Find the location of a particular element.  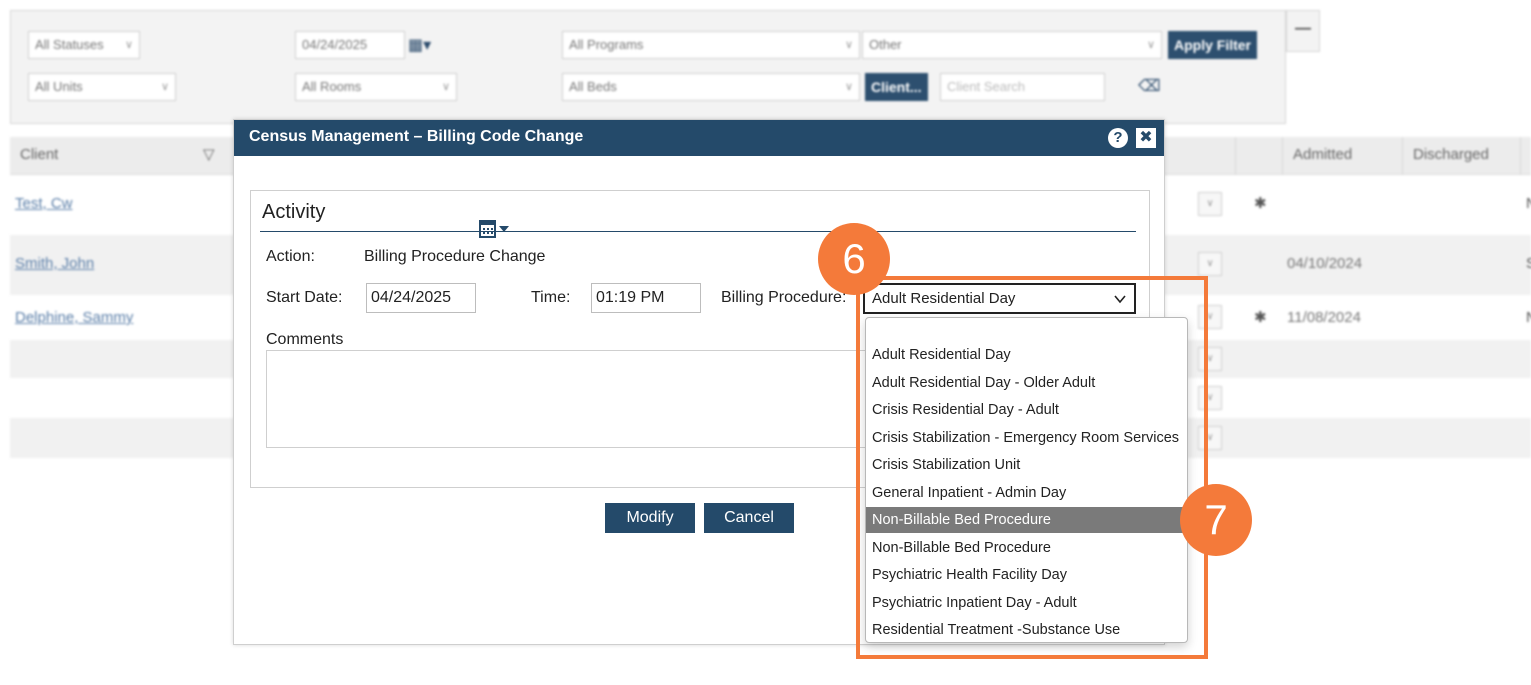

collapse-filter-button: — is located at coordinates (1303, 31).